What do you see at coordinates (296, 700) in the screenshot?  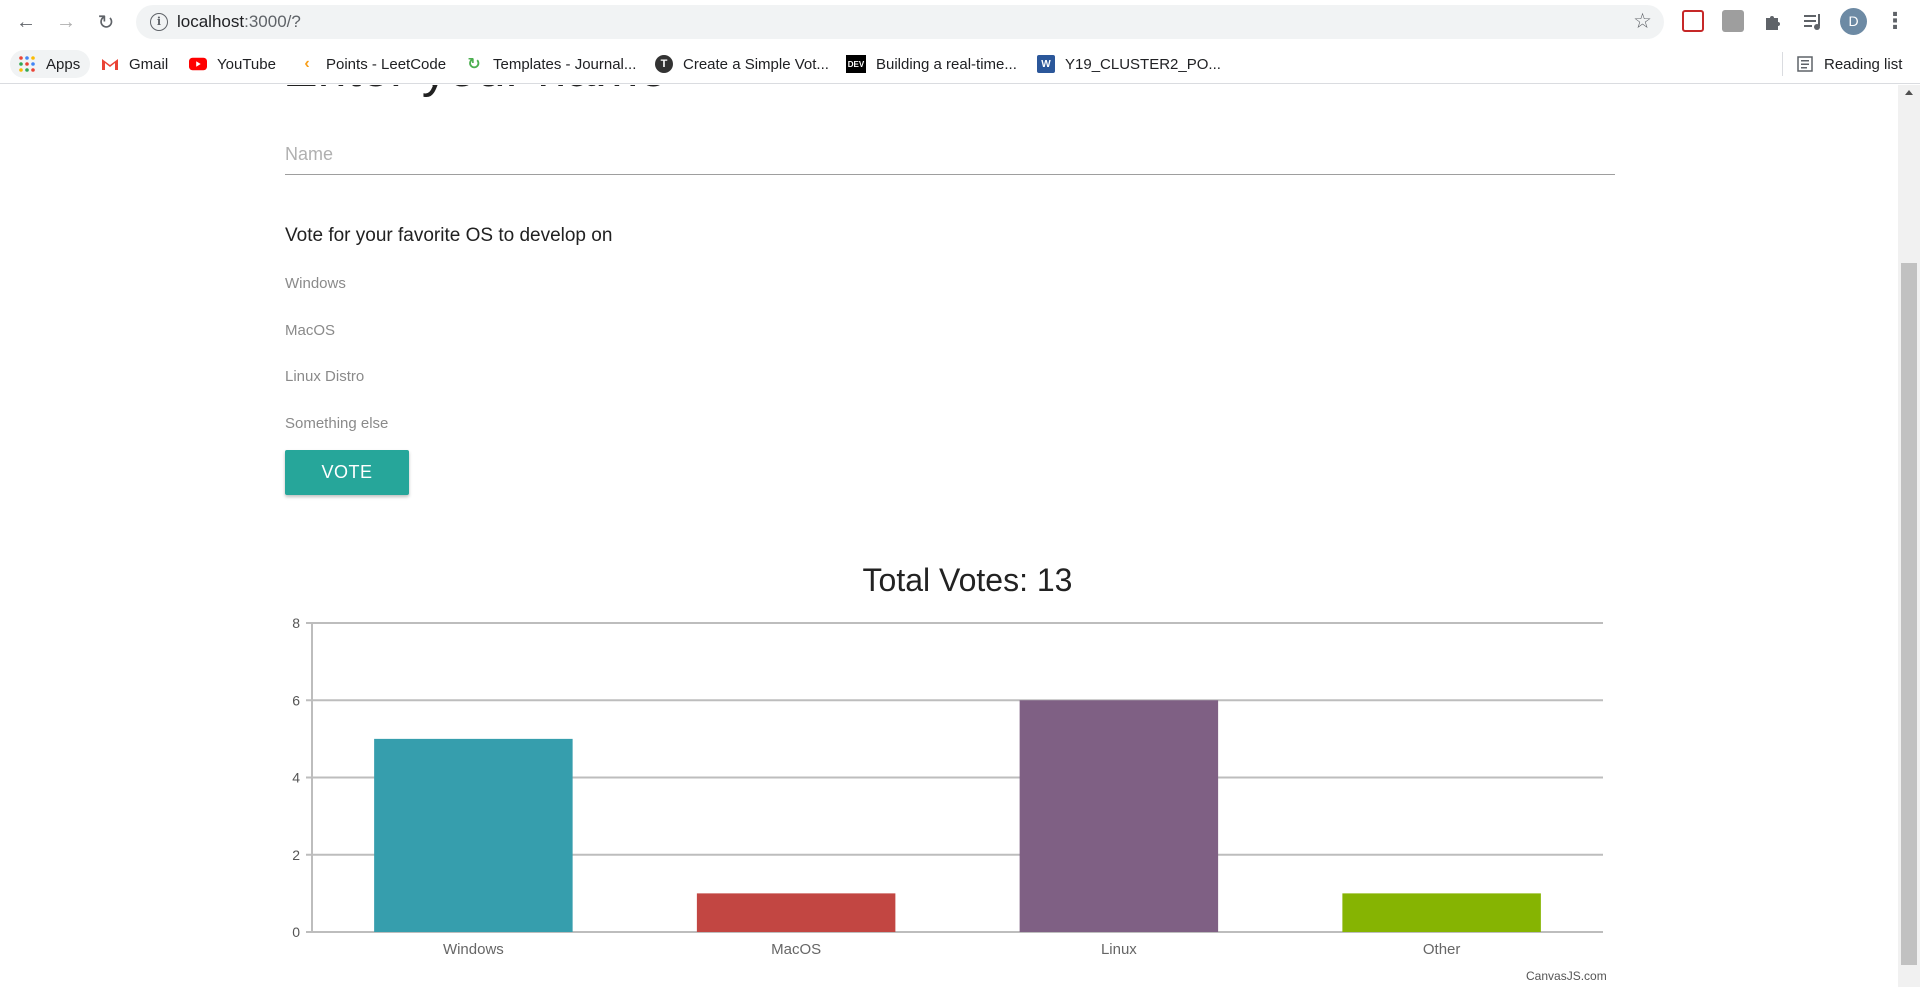 I see `y-tick-label: 6` at bounding box center [296, 700].